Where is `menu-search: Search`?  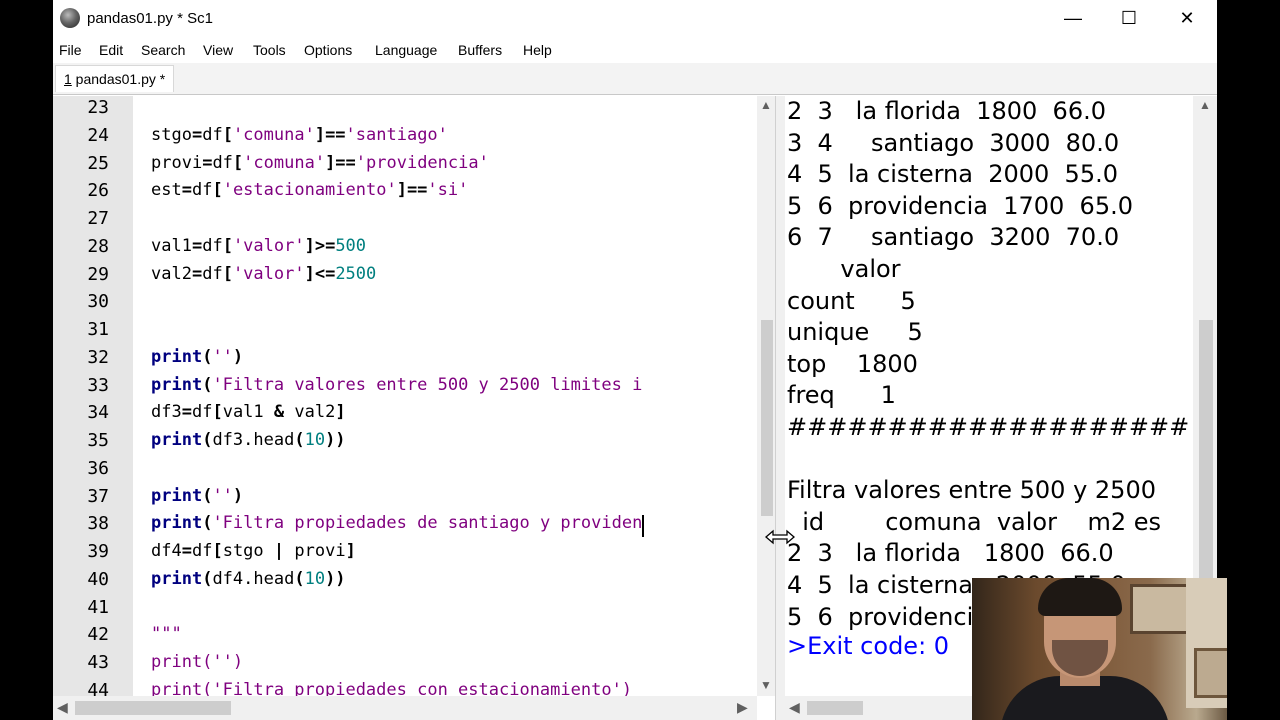 menu-search: Search is located at coordinates (163, 50).